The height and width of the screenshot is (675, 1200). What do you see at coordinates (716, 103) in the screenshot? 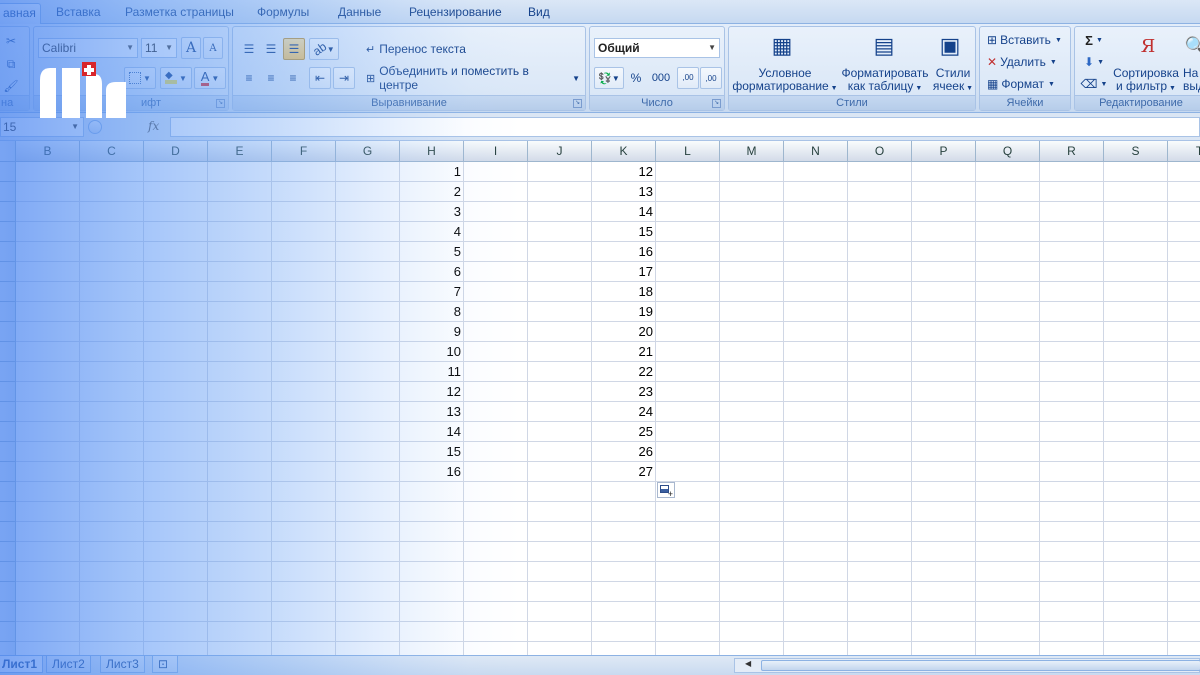
I see `number-dialog-launcher-icon: ↘` at bounding box center [716, 103].